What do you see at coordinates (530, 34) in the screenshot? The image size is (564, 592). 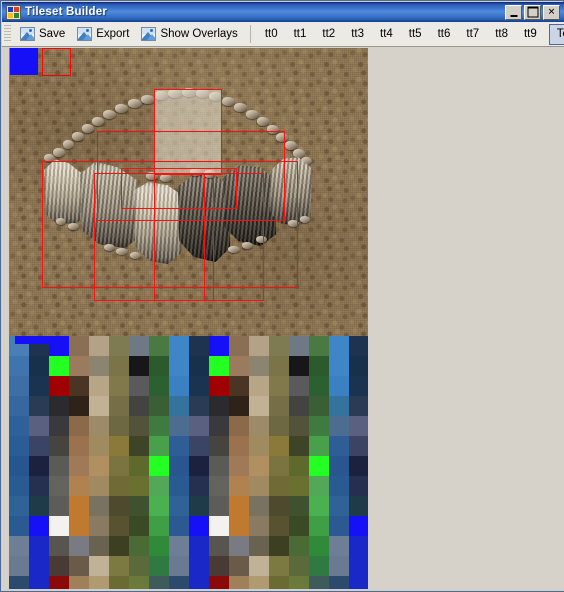 I see `tile-tab-tt9: tt9` at bounding box center [530, 34].